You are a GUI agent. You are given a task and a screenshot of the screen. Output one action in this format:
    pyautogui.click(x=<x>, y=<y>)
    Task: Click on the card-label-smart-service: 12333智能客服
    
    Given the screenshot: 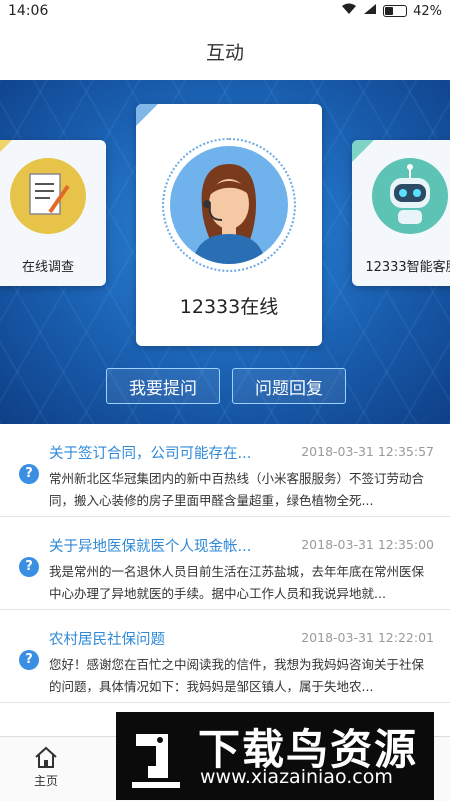 What is the action you would take?
    pyautogui.click(x=407, y=267)
    